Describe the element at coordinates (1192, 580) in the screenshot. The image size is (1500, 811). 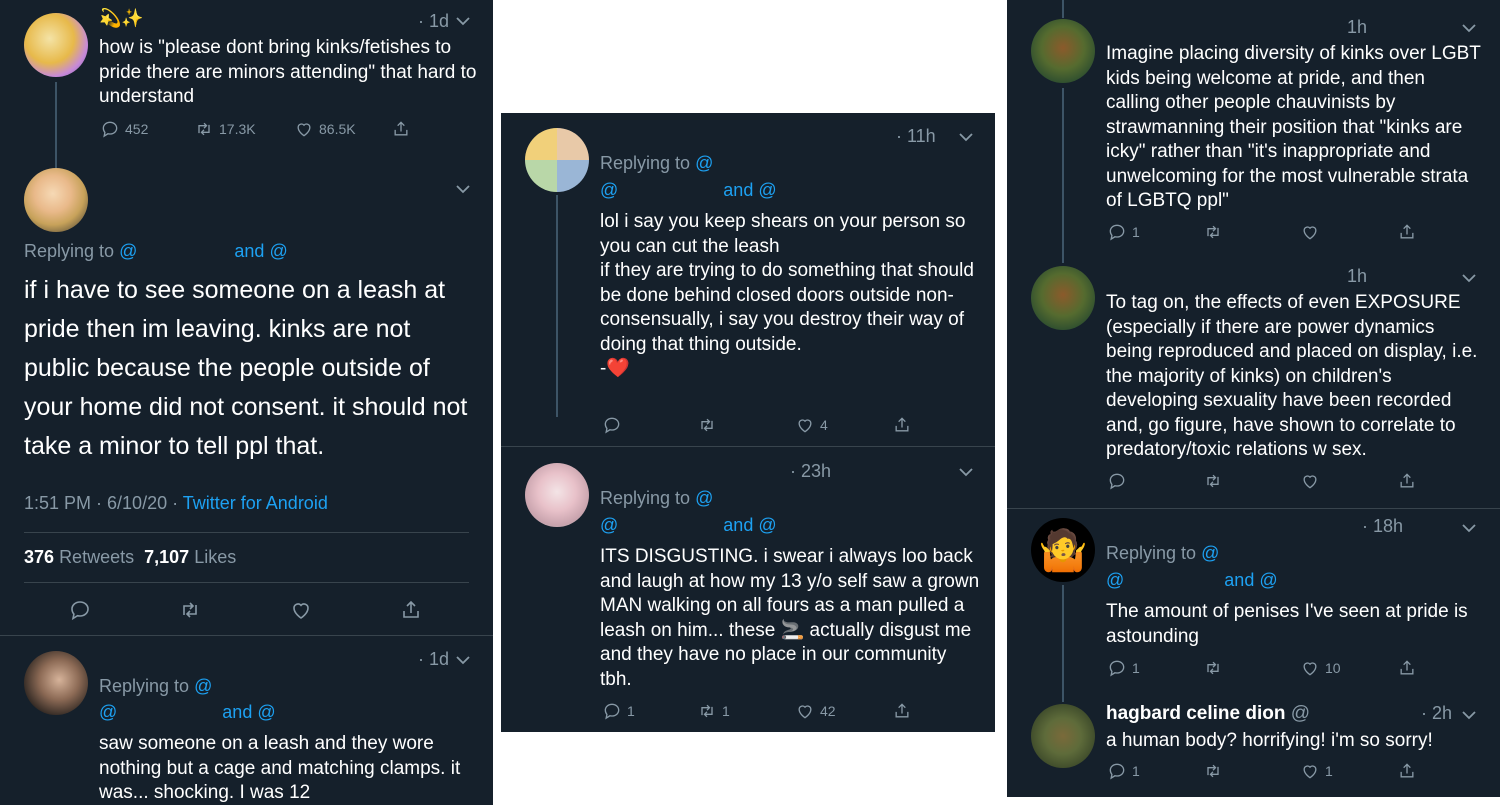
I see `replying-to-line2: @ and @` at that location.